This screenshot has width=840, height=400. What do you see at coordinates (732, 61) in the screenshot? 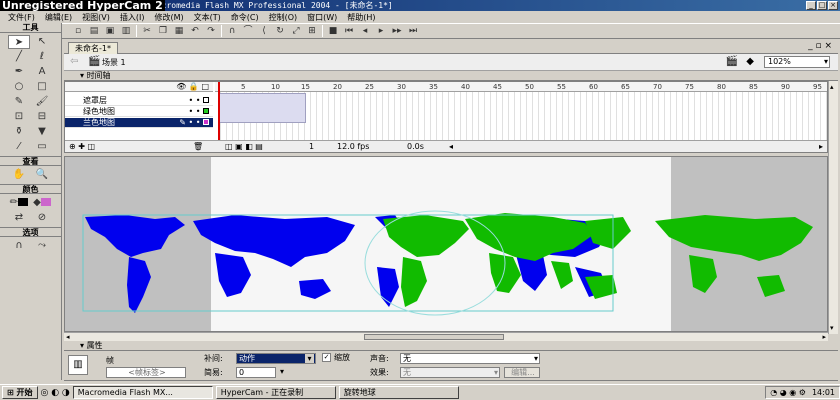
I see `edit-scene-icon: 🎬` at bounding box center [732, 61].